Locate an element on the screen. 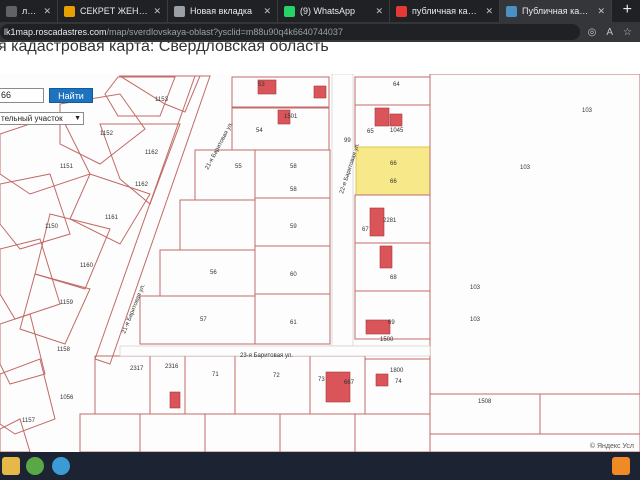 The height and width of the screenshot is (480, 640). parcel-number-label: 1159 is located at coordinates (67, 303).